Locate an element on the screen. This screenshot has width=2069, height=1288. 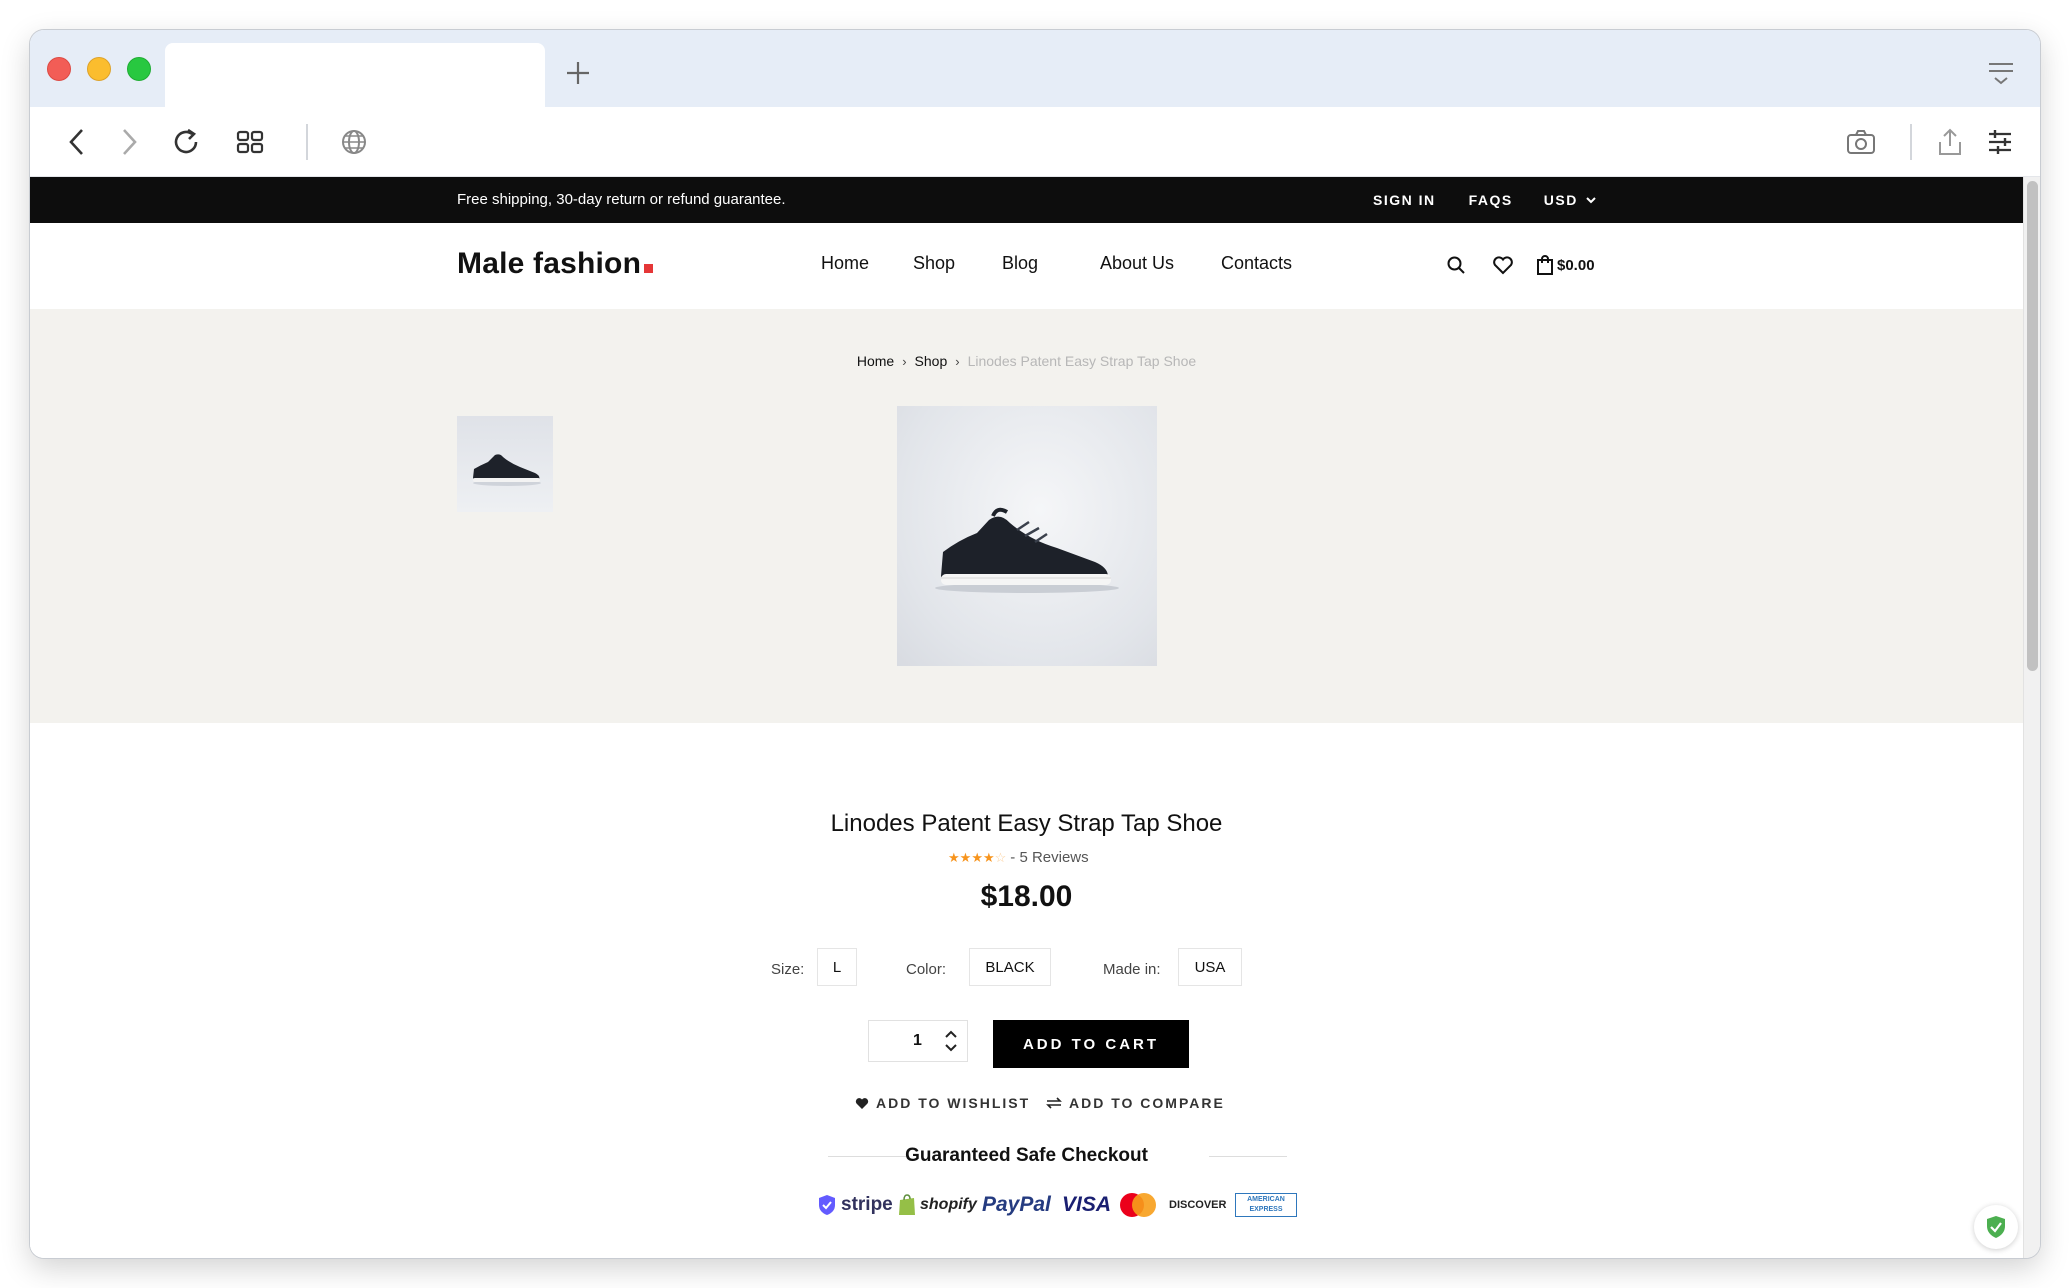
search-icon is located at coordinates (1456, 265).